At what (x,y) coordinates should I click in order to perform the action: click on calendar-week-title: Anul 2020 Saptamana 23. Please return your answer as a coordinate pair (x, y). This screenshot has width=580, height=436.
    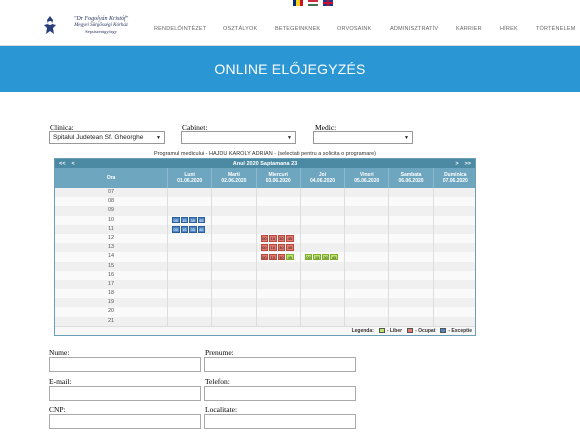
    Looking at the image, I should click on (265, 163).